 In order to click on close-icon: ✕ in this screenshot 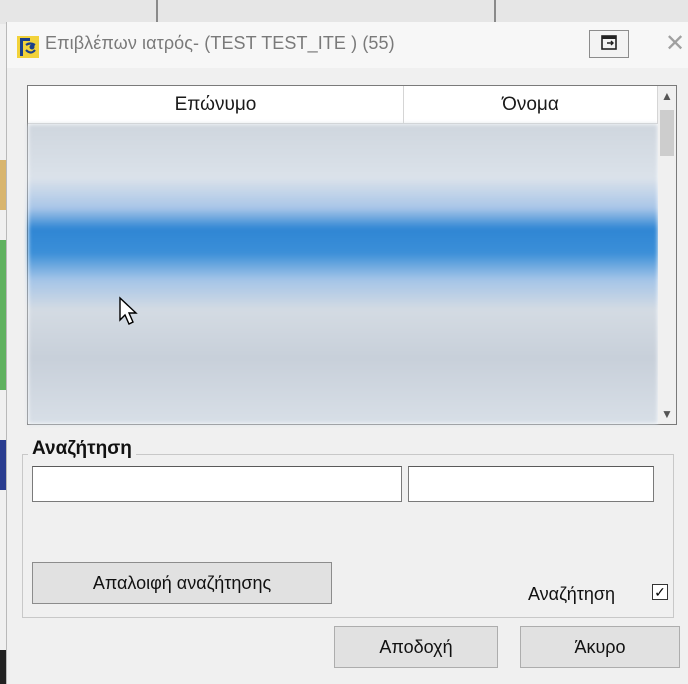, I will do `click(675, 43)`.